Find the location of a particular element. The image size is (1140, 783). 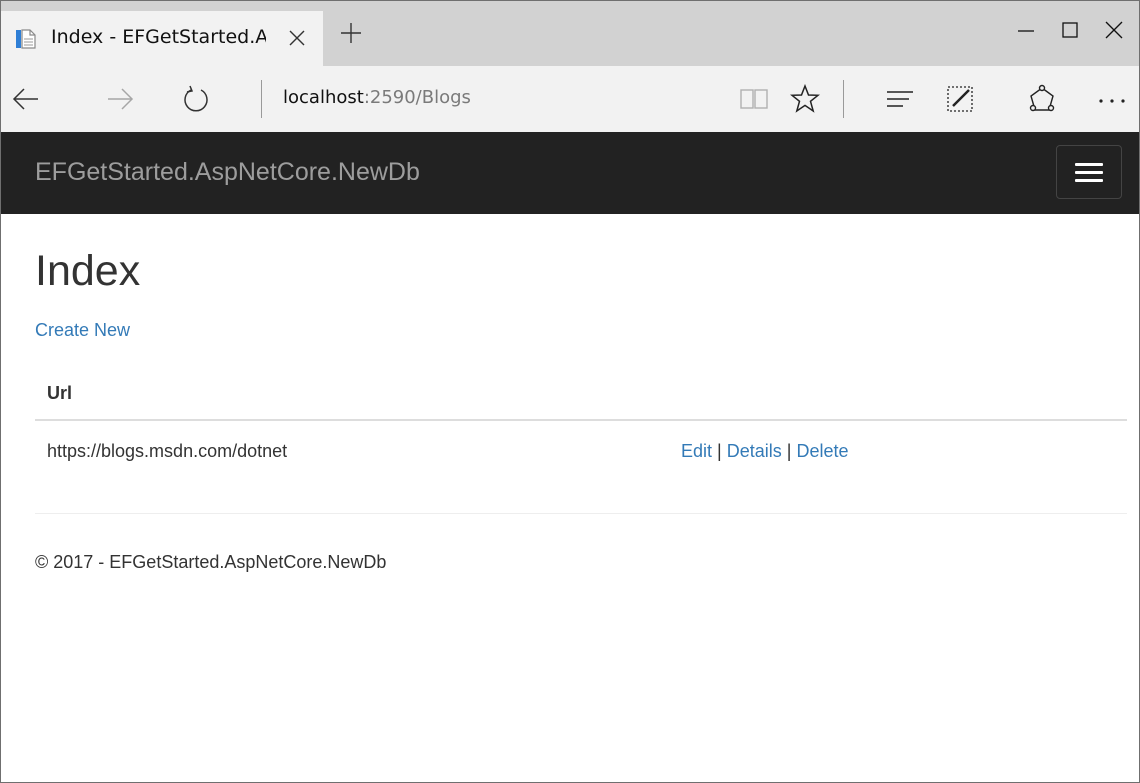

ellipsis-icon is located at coordinates (1112, 99).